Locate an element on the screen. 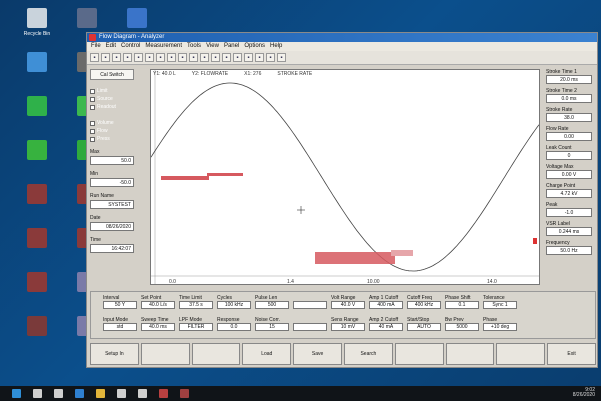  function-button: Search is located at coordinates (368, 354).